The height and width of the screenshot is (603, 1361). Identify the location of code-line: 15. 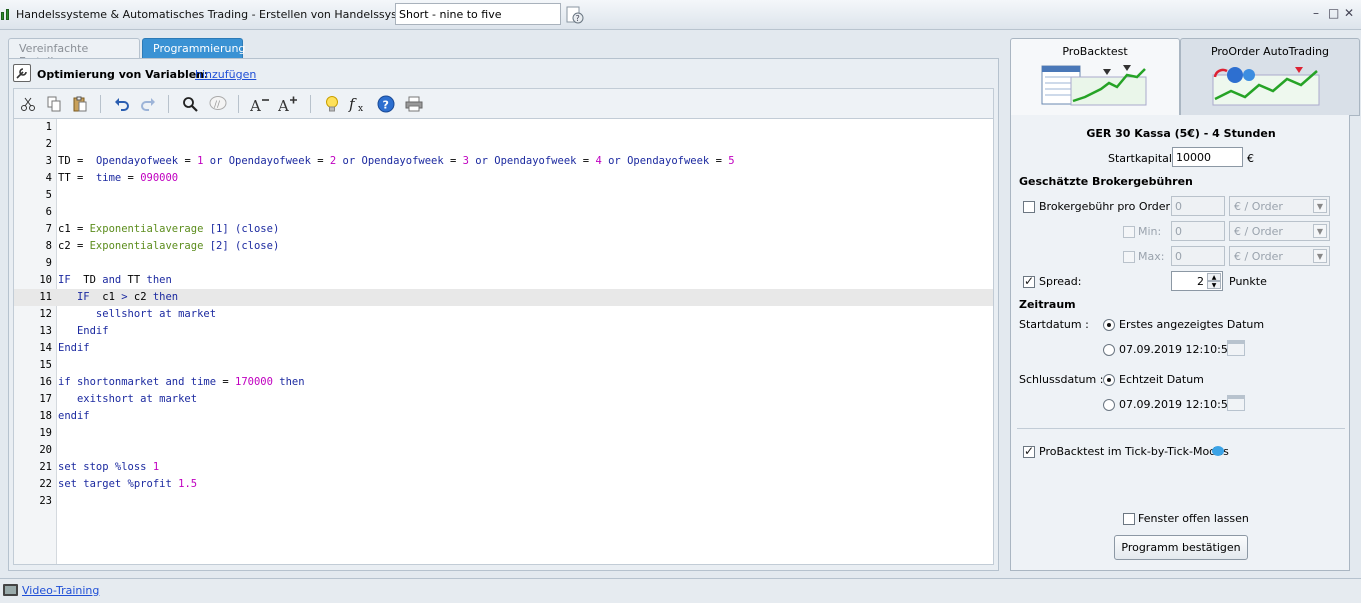
(503, 365).